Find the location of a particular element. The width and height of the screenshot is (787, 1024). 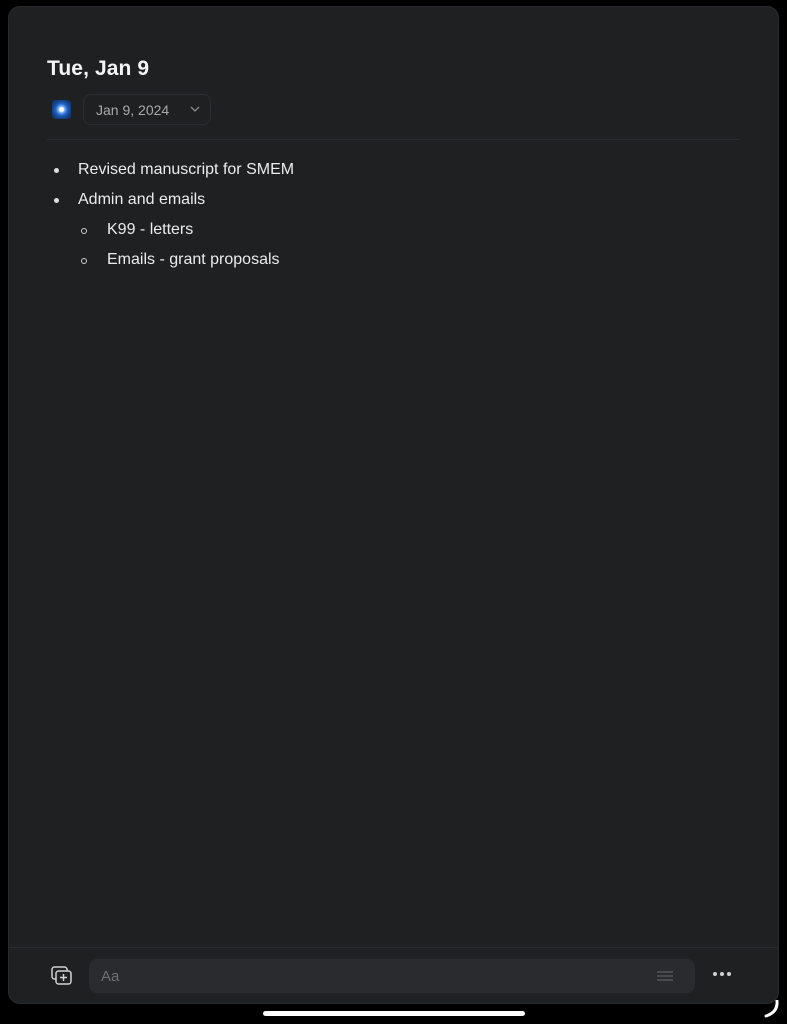

list-item-text: Emails - grant proposals is located at coordinates (193, 259).